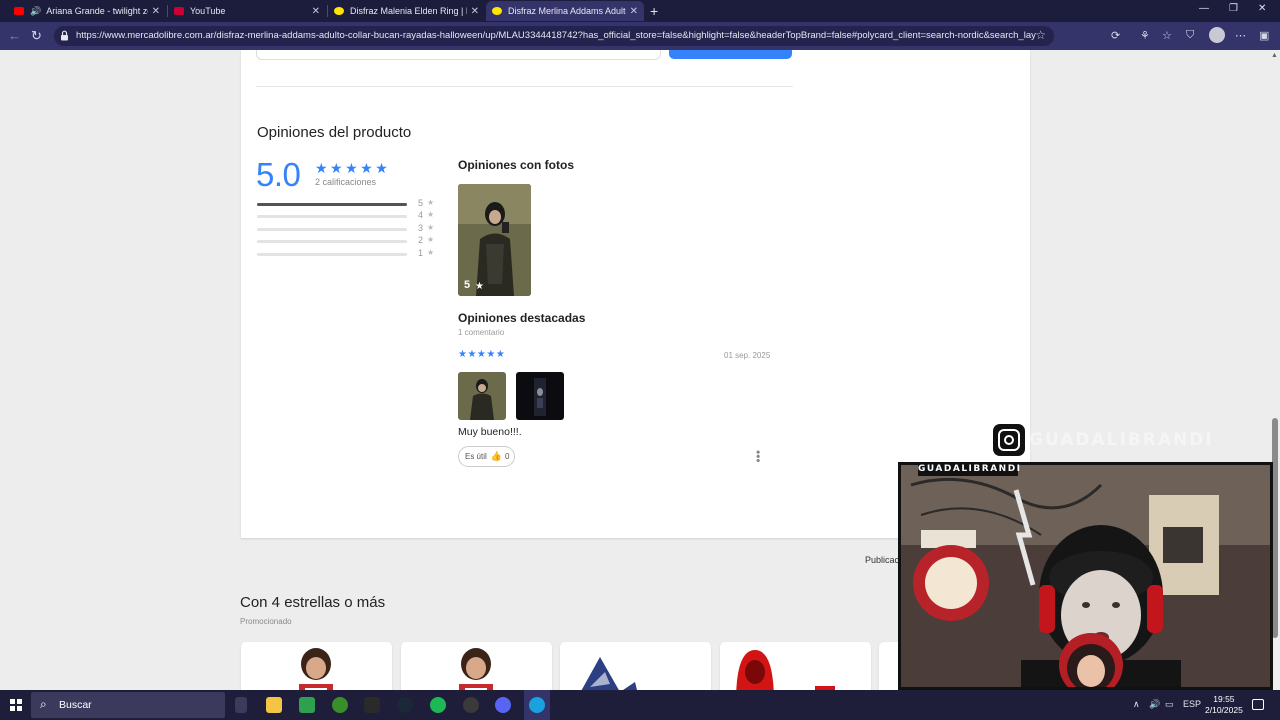 The image size is (1280, 720). Describe the element at coordinates (75, 705) in the screenshot. I see `search-placeholder: Buscar` at that location.